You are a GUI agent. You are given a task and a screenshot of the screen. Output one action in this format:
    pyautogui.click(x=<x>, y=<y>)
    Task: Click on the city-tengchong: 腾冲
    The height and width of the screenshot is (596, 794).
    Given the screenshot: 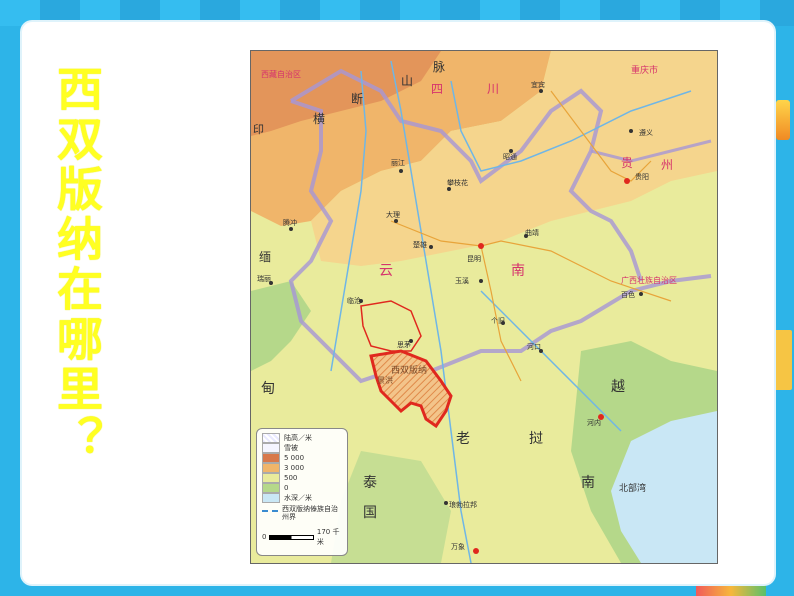 What is the action you would take?
    pyautogui.click(x=290, y=222)
    